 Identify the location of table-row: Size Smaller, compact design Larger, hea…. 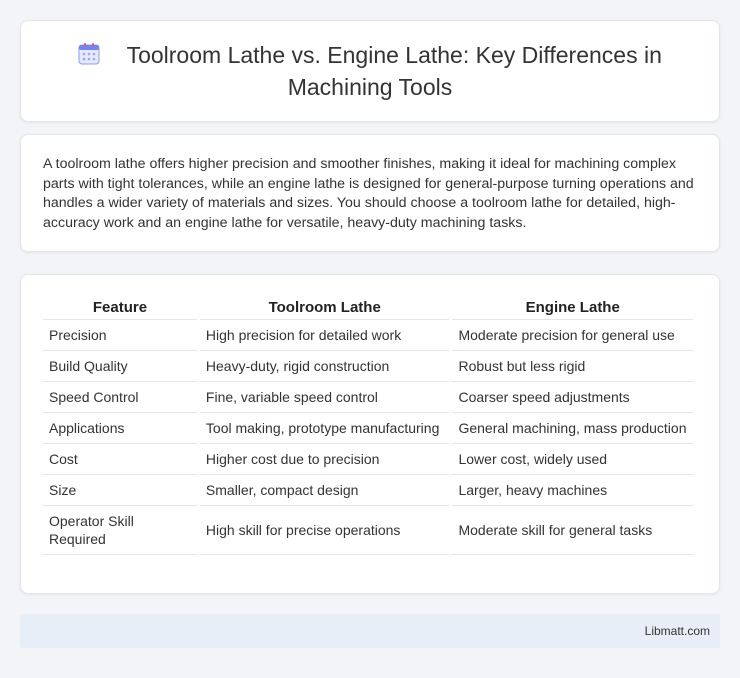
(368, 489).